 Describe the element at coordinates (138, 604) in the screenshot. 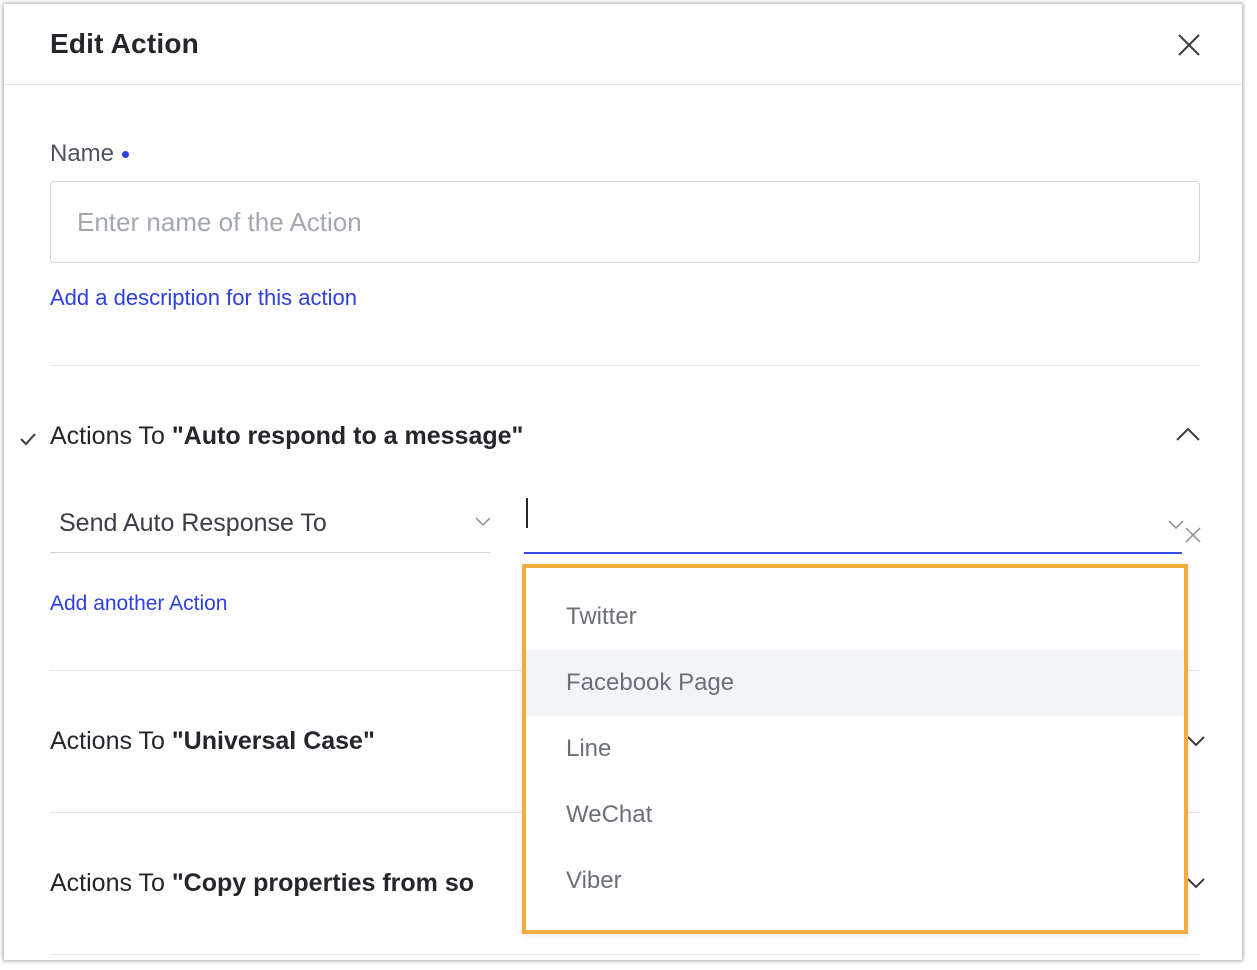

I see `add-another-action-link: Add another Action` at that location.